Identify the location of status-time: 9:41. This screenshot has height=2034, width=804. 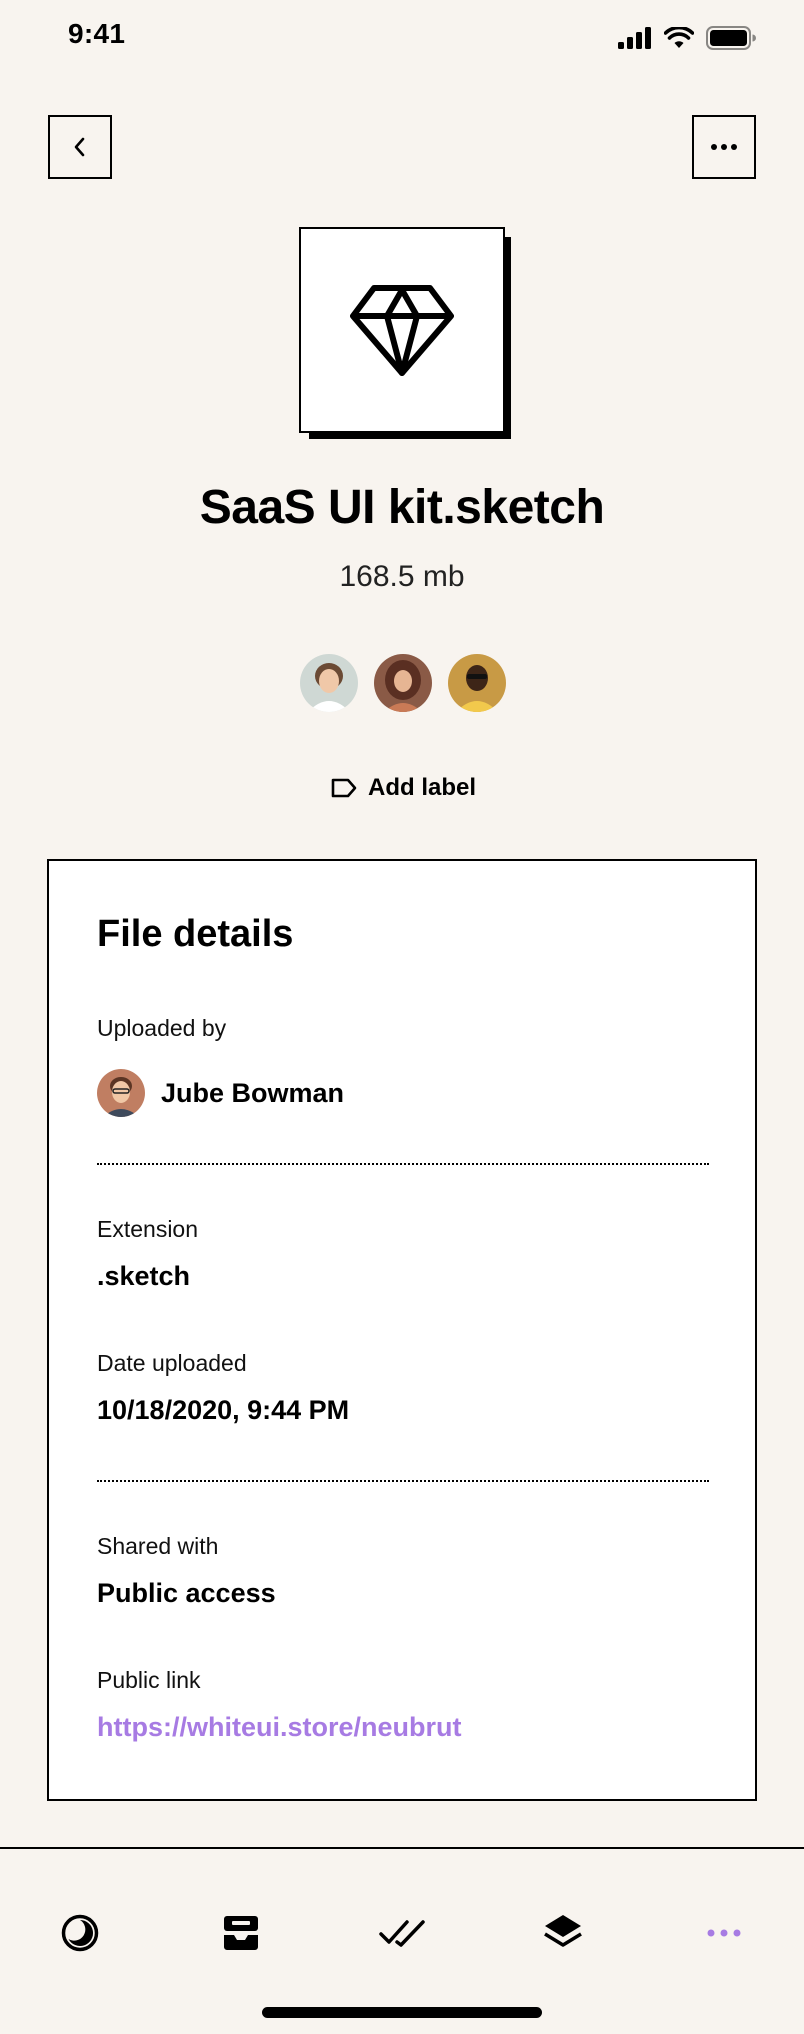
(97, 33).